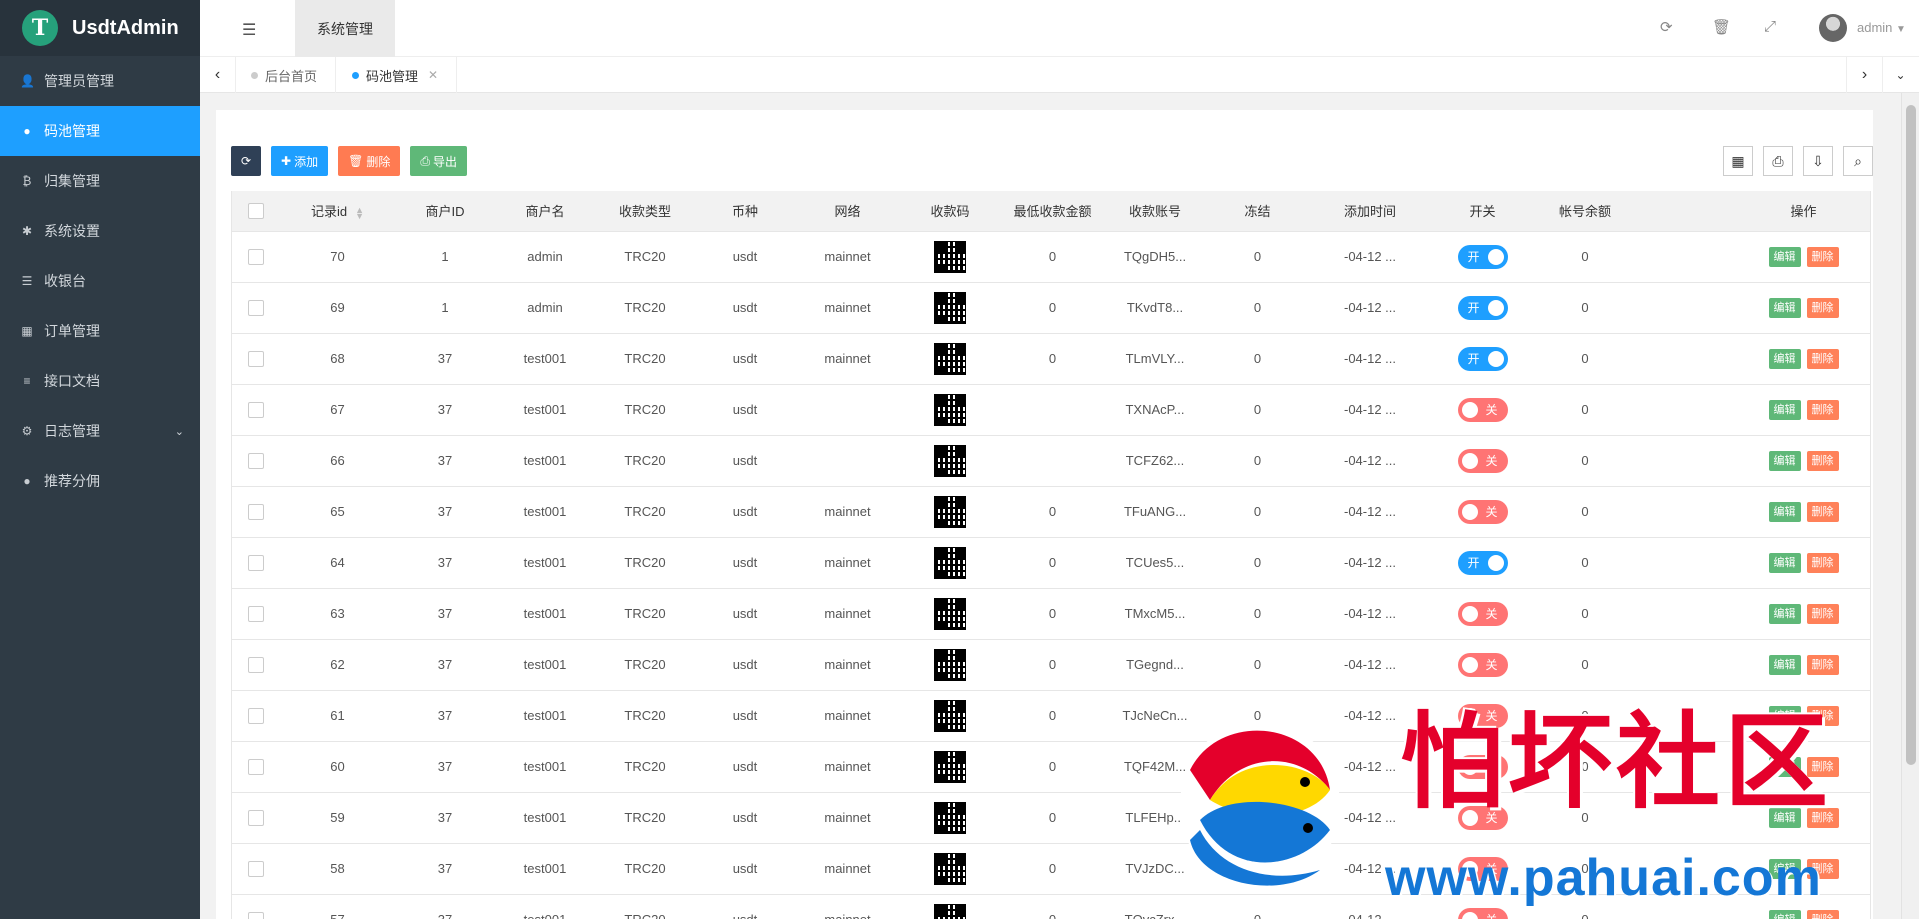  Describe the element at coordinates (100, 281) in the screenshot. I see `sidebar-item-4: ☰ 收银台` at that location.